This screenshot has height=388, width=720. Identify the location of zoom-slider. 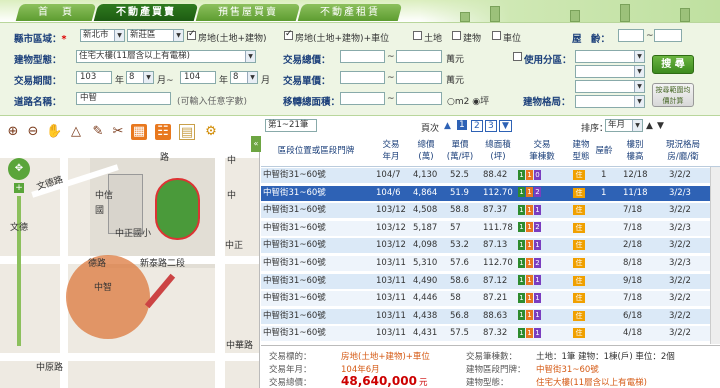
(19, 271).